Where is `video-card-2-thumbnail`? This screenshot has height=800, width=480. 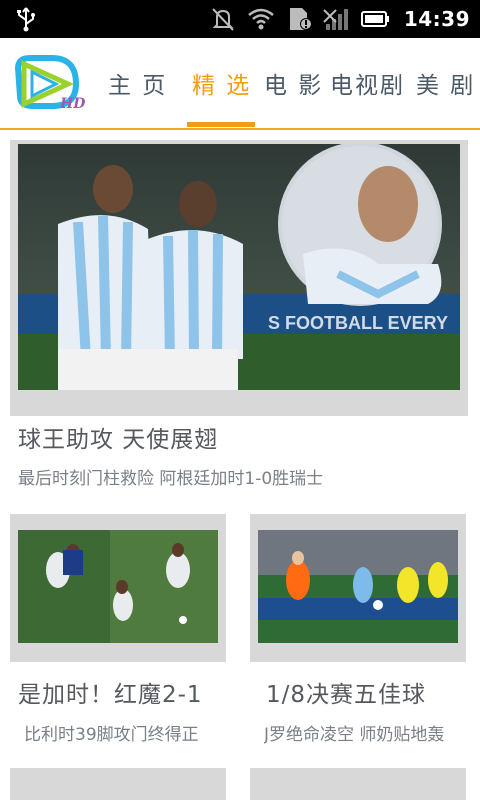 video-card-2-thumbnail is located at coordinates (358, 586).